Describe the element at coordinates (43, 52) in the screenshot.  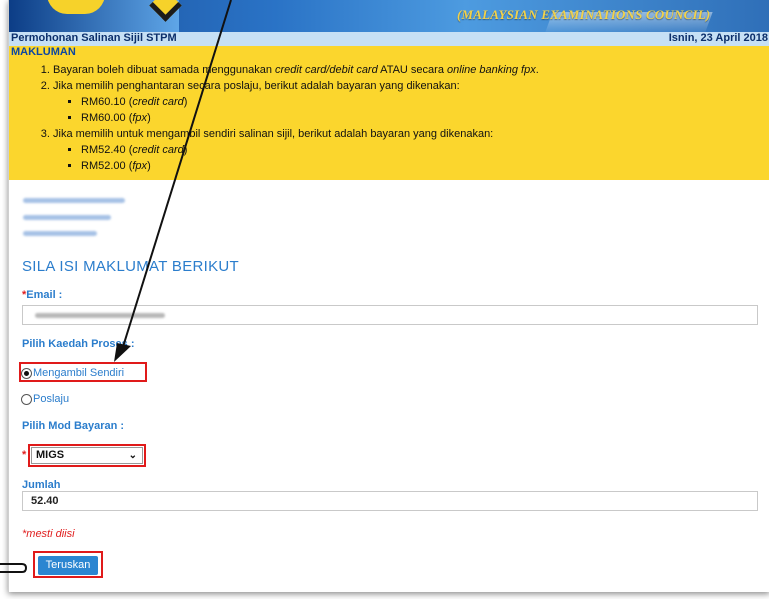
I see `notice-heading: MAKLUMAN` at that location.